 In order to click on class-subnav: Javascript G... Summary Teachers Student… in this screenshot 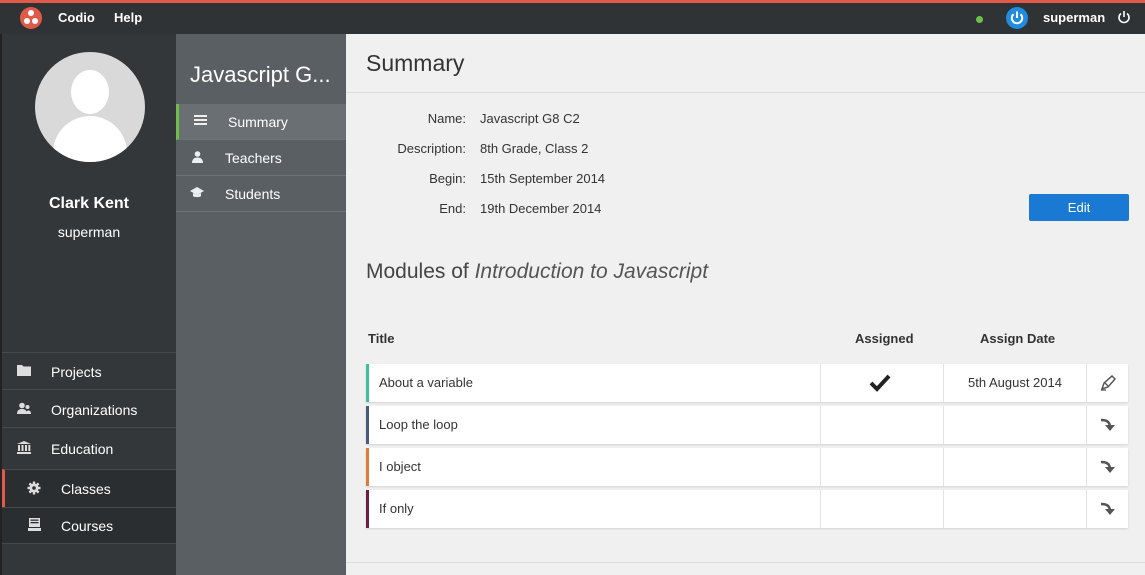, I will do `click(261, 304)`.